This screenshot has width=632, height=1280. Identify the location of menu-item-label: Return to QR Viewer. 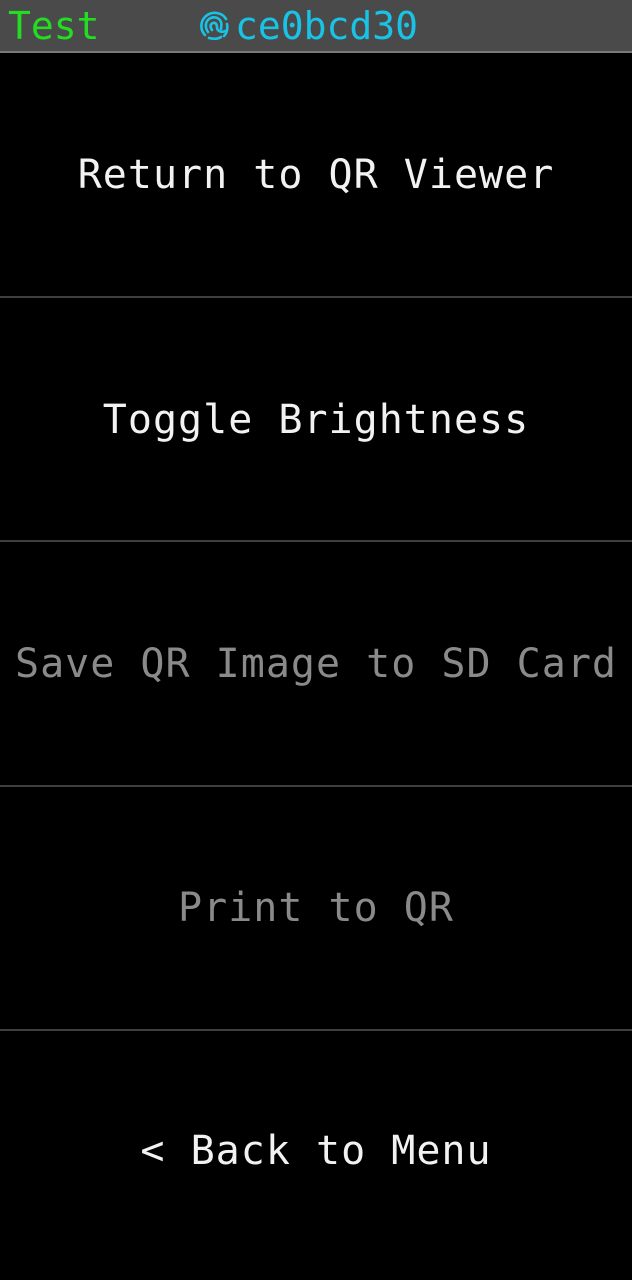
(316, 175).